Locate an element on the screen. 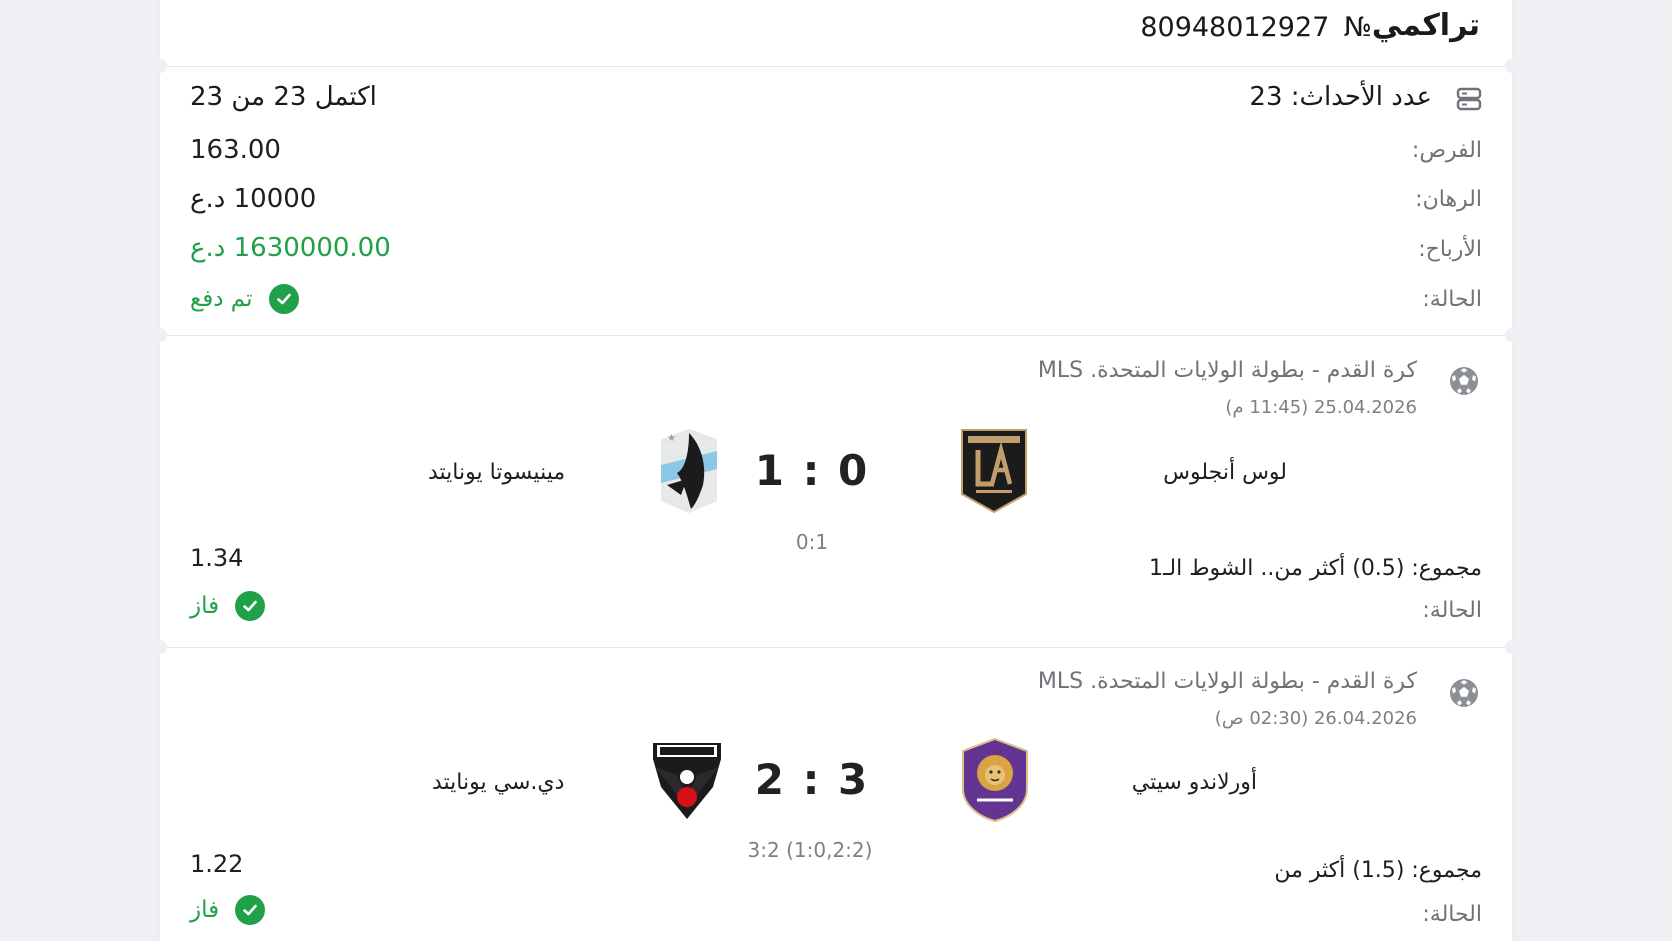 The height and width of the screenshot is (941, 1672). ticket-number: 80948012927 № is located at coordinates (1256, 27).